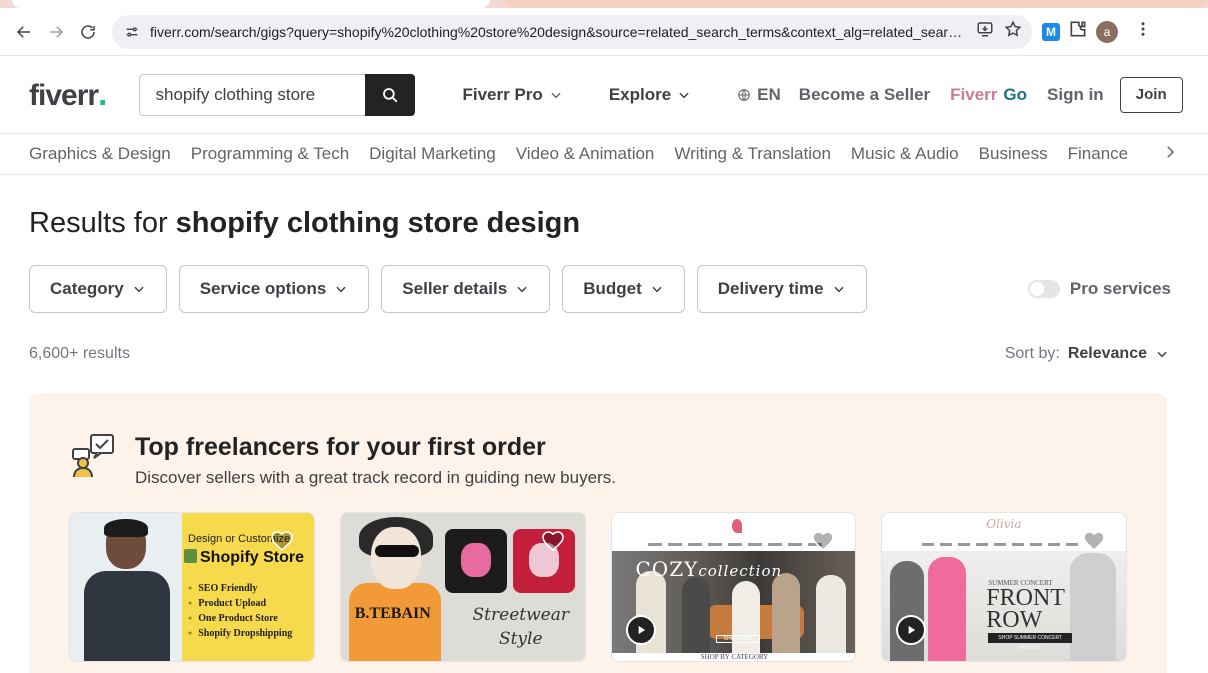 This screenshot has height=673, width=1208. What do you see at coordinates (985, 31) in the screenshot?
I see `install-app-icon` at bounding box center [985, 31].